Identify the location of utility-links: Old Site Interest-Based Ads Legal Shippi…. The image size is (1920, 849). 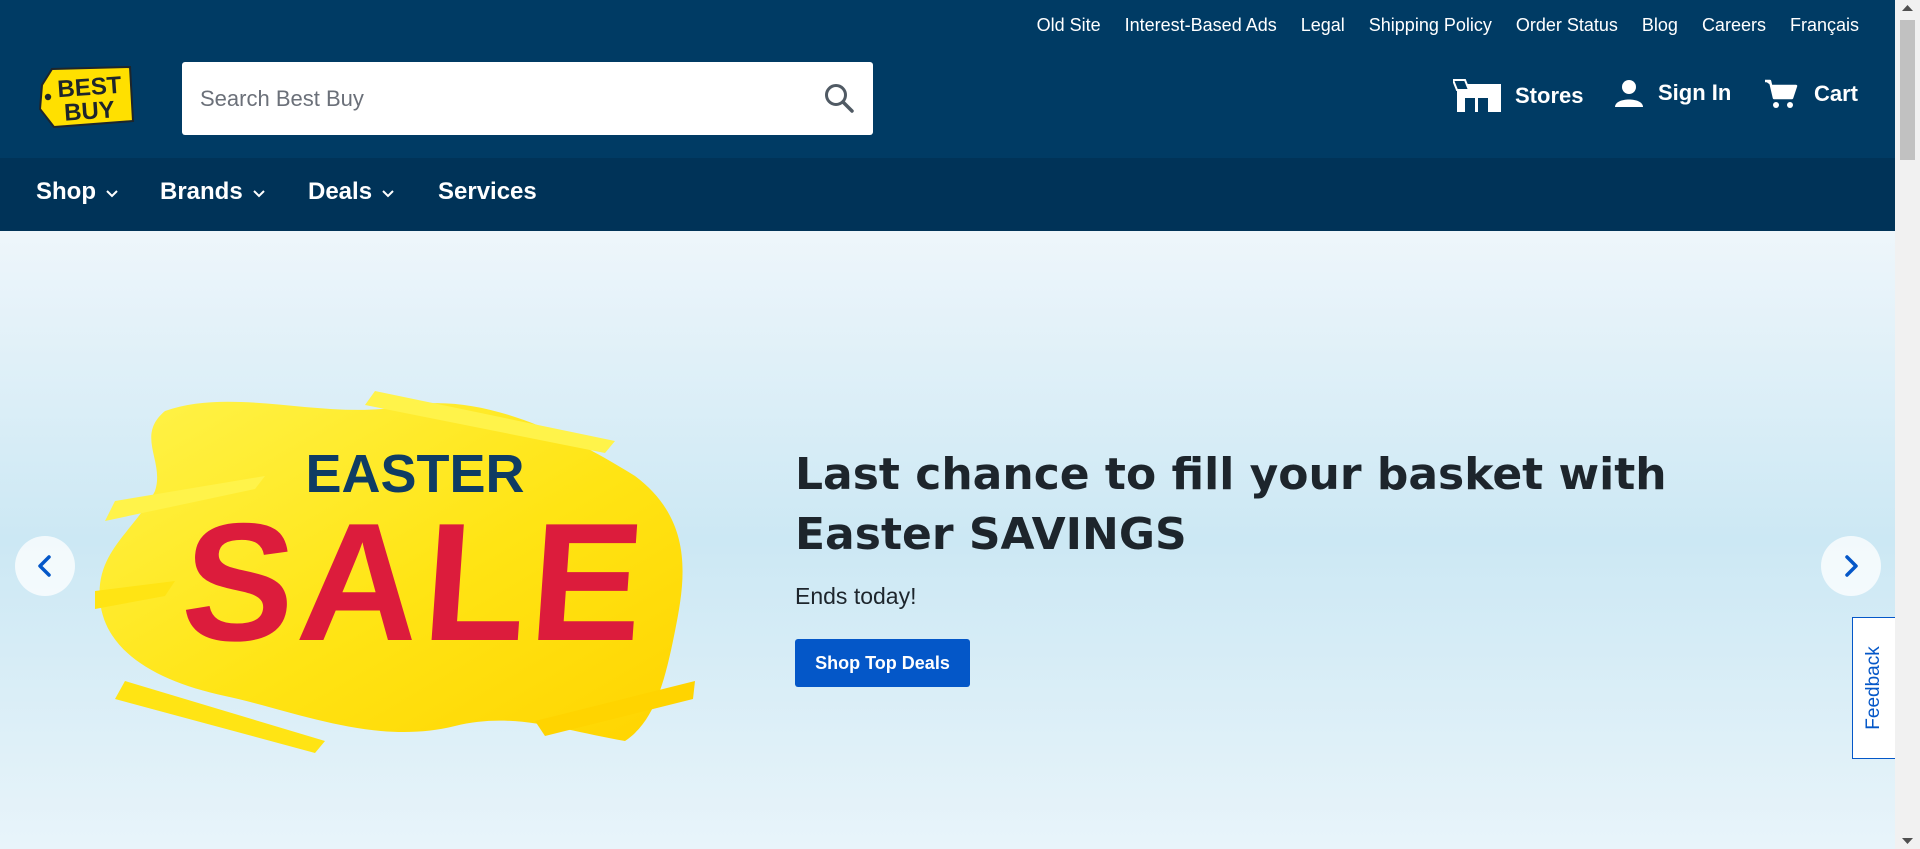
(1448, 25).